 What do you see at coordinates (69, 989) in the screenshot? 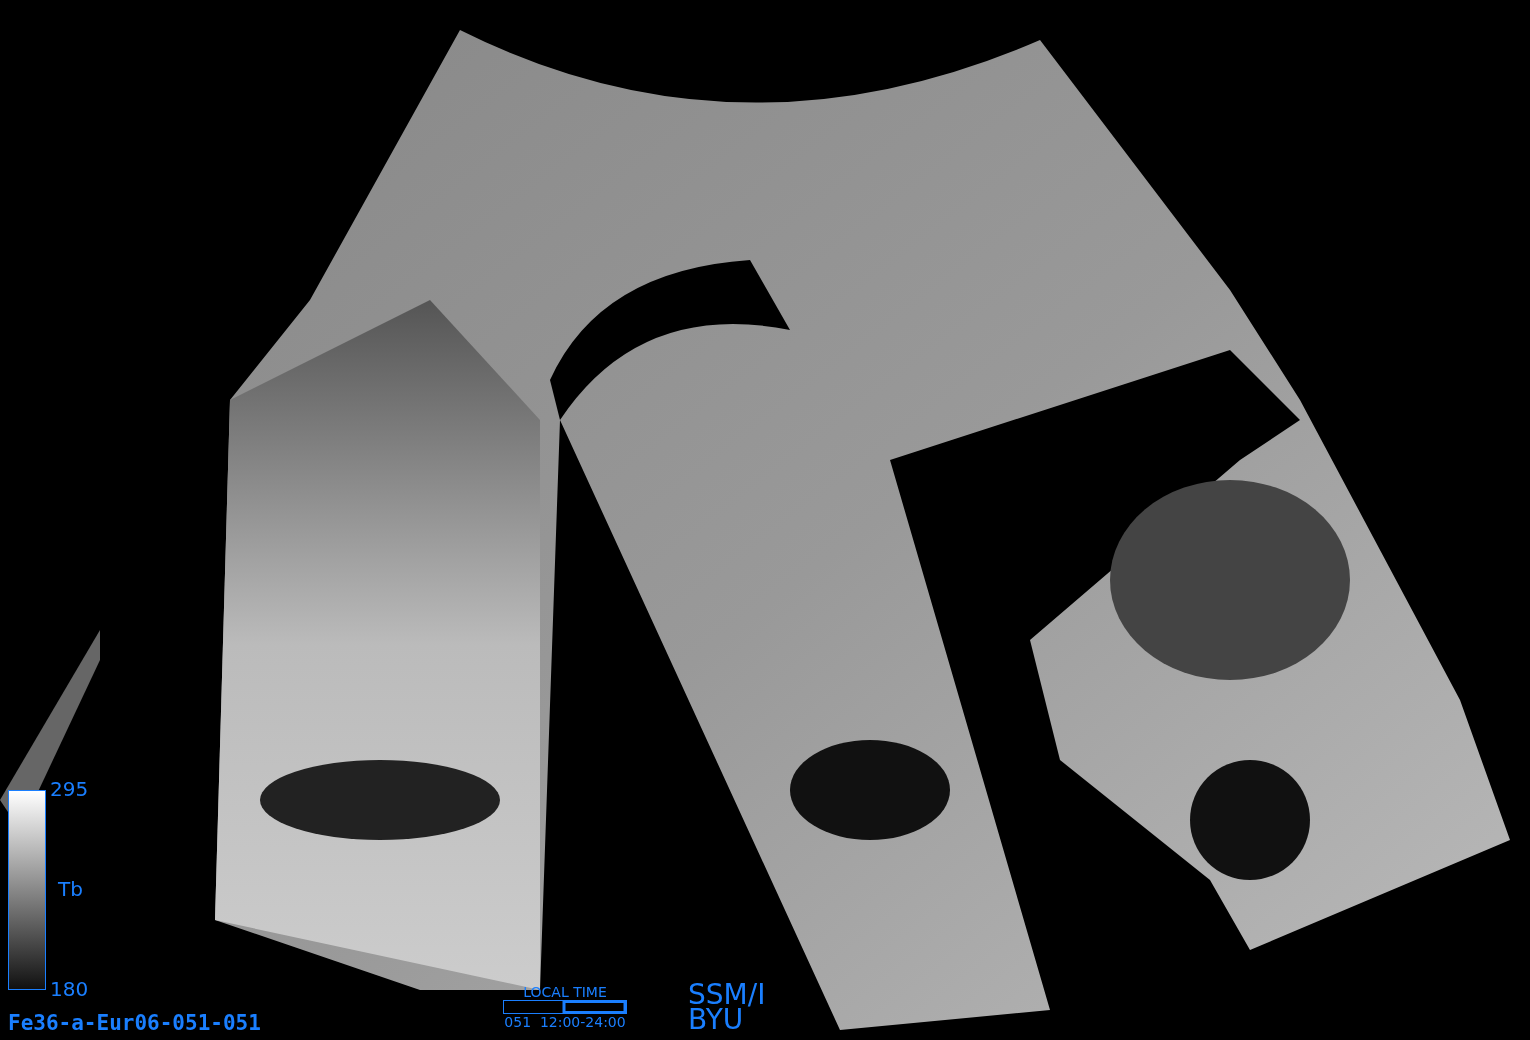
I see `colorbar-min: 180` at bounding box center [69, 989].